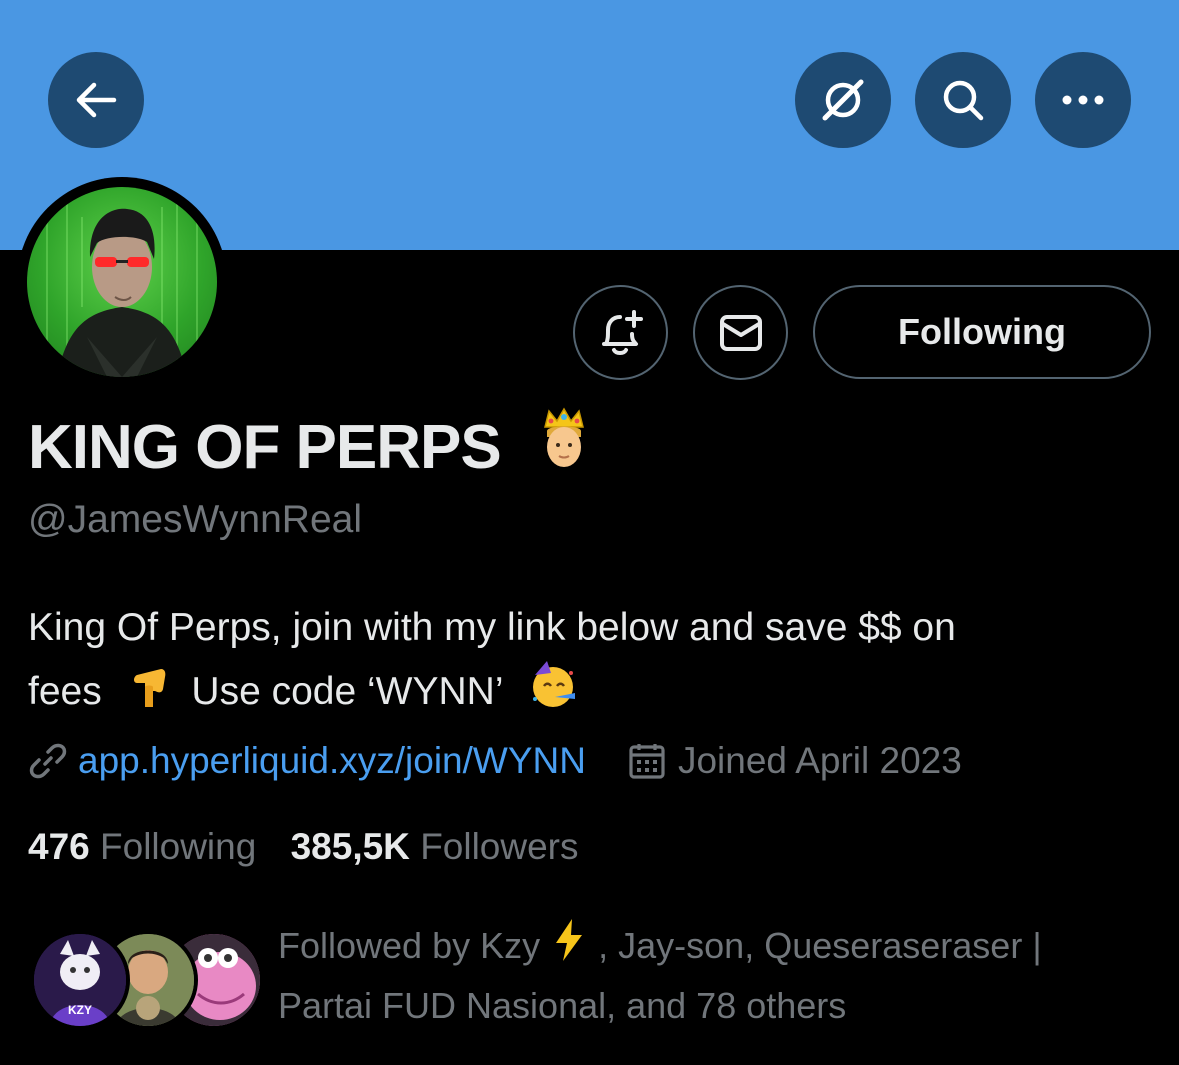  I want to click on joined-date: Joined April 2023, so click(819, 760).